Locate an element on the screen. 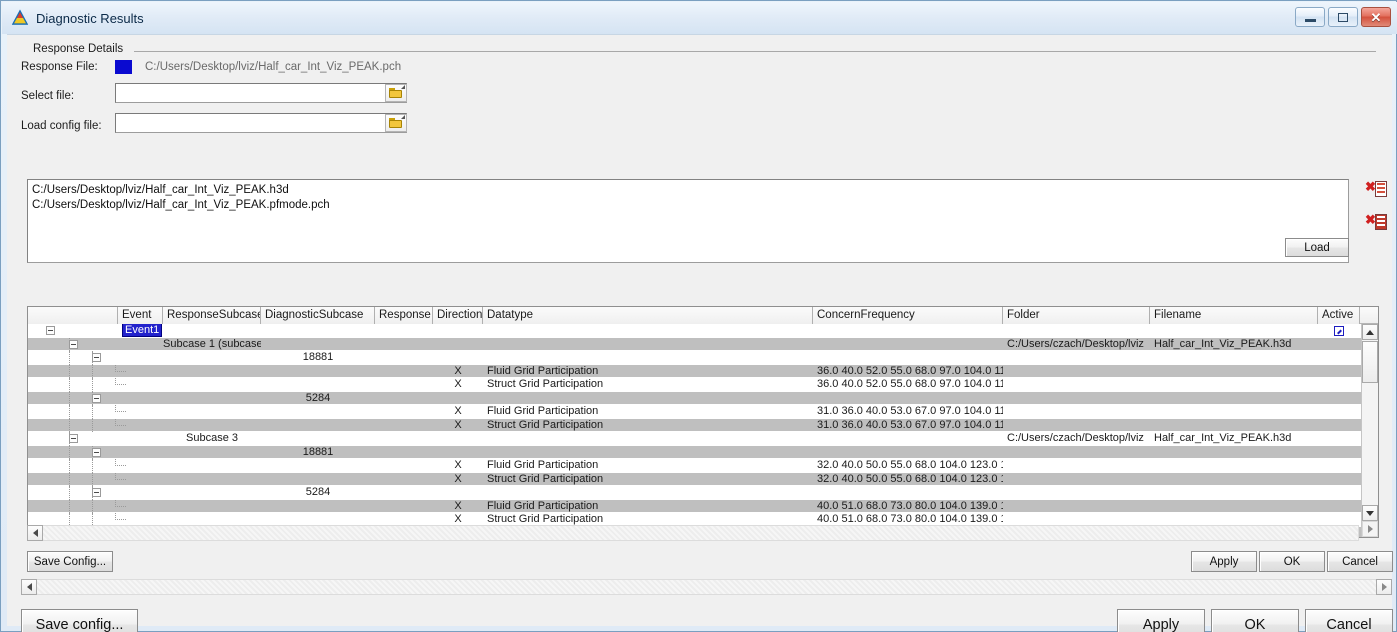 This screenshot has width=1397, height=632. response-file-color-swatch is located at coordinates (123, 67).